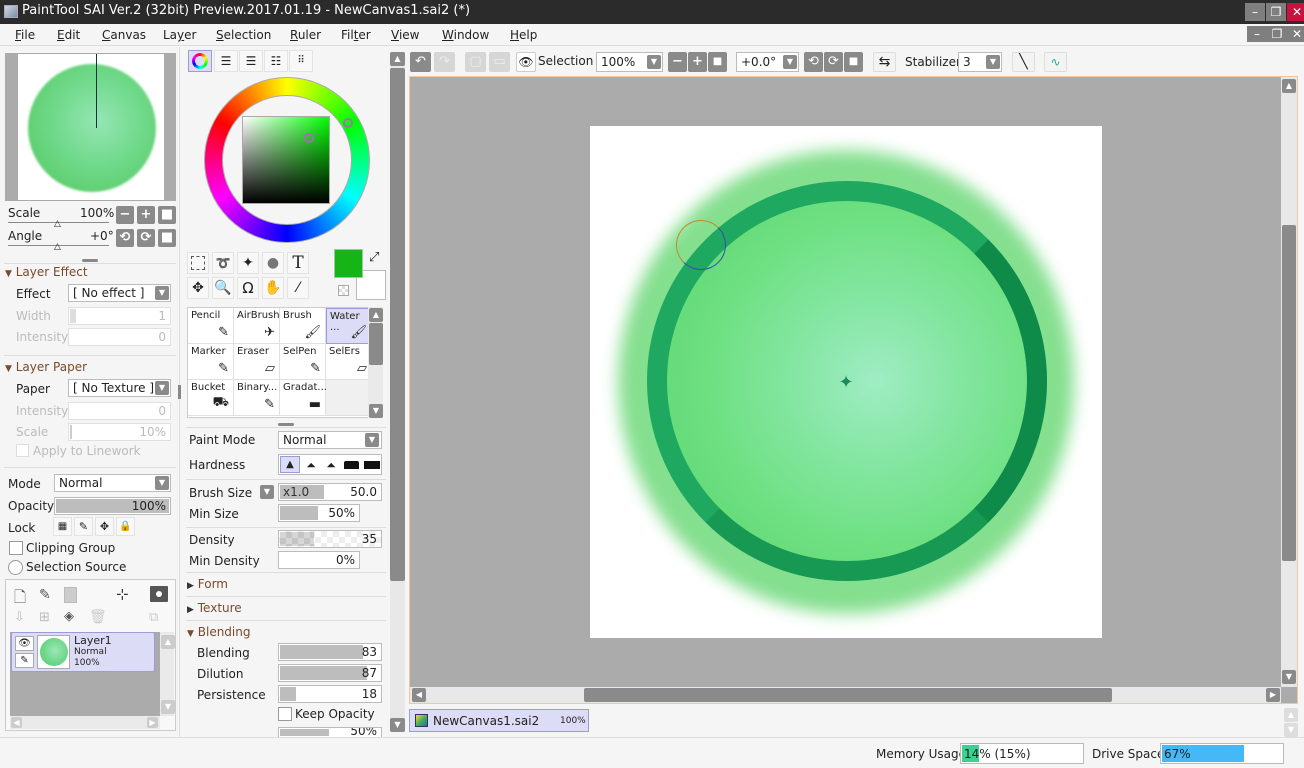 The width and height of the screenshot is (1304, 768). I want to click on brush-panel-resize-handle, so click(286, 424).